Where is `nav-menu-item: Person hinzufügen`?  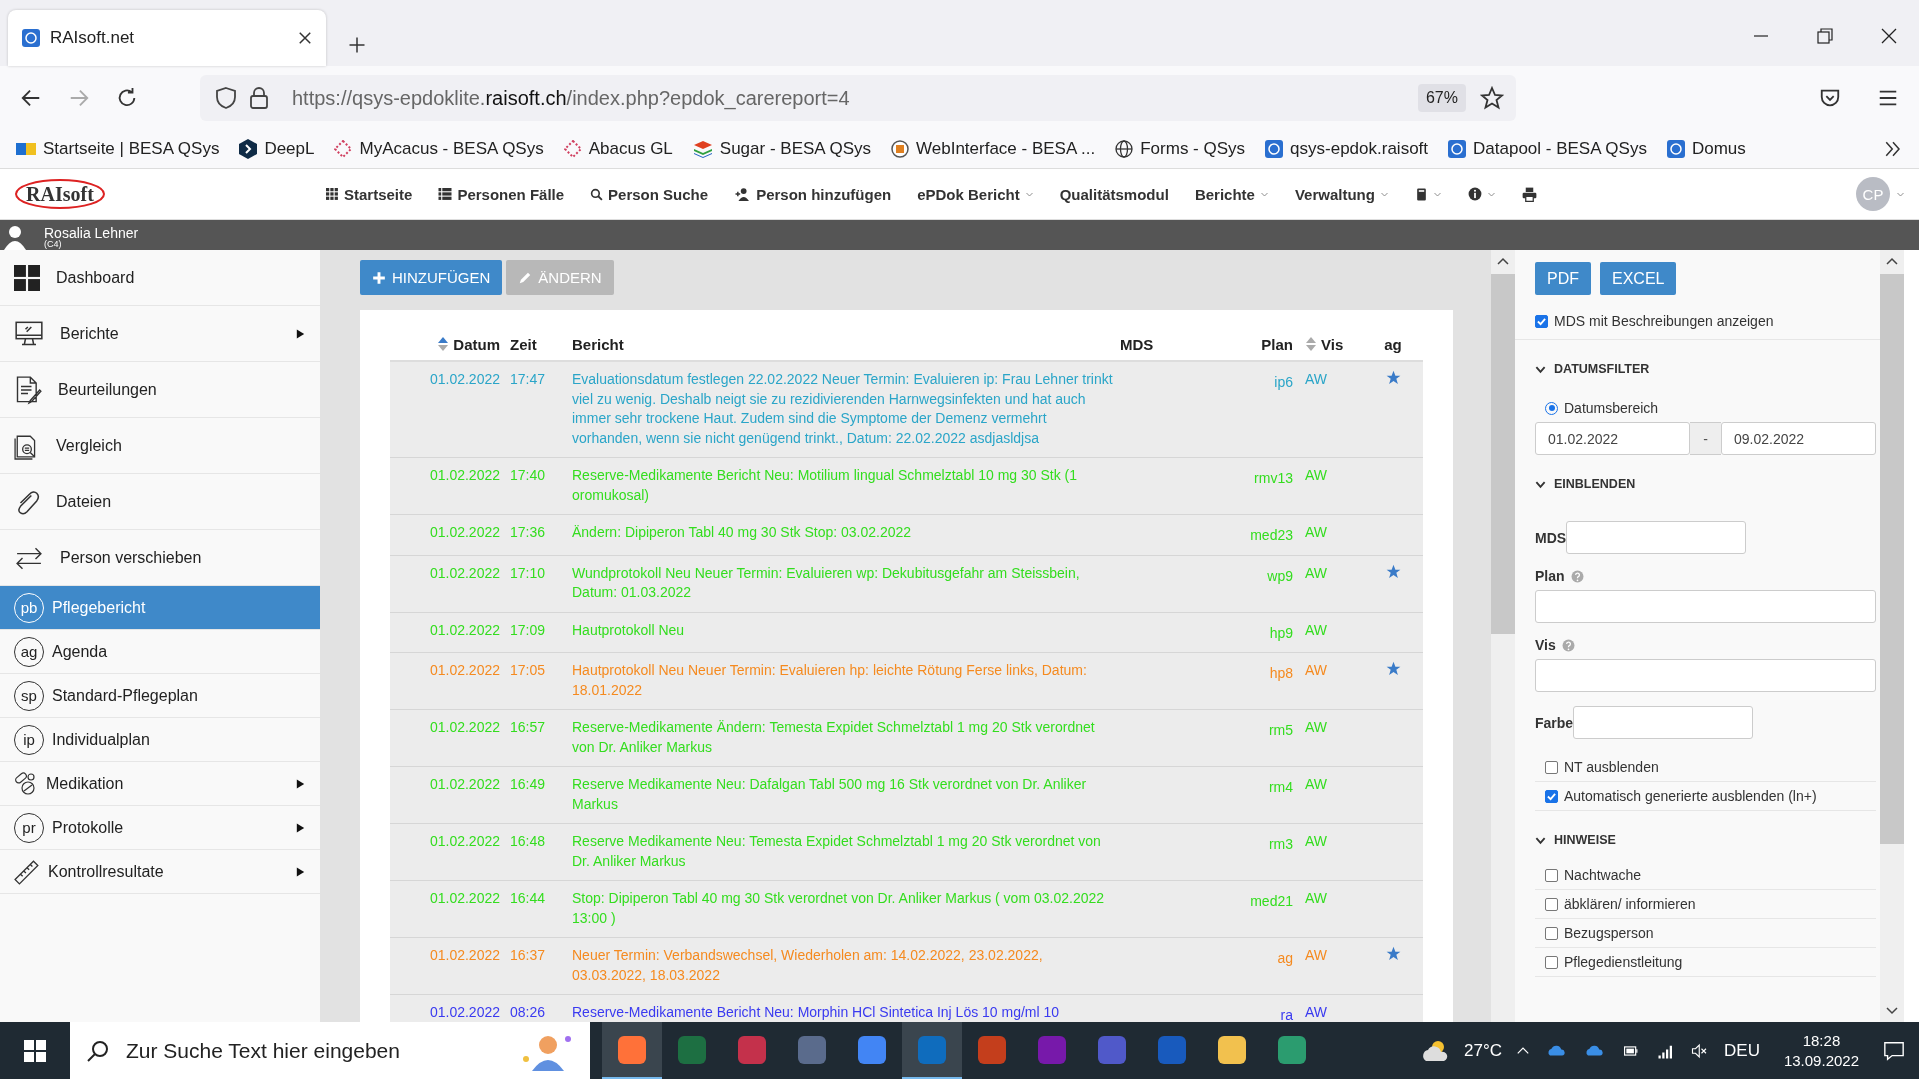
nav-menu-item: Person hinzufügen is located at coordinates (813, 194).